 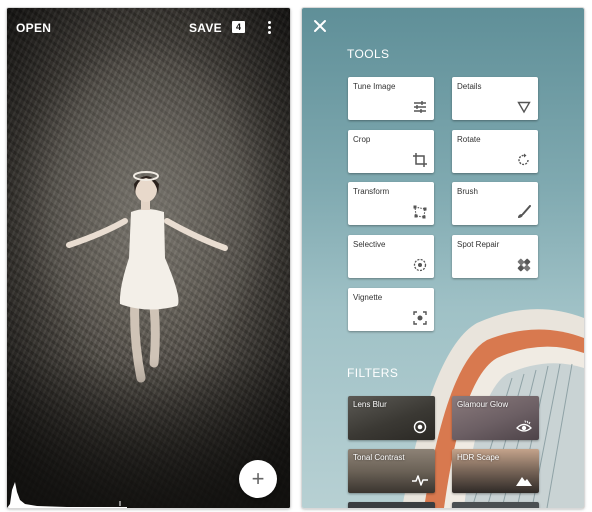 I want to click on crop-icon, so click(x=420, y=160).